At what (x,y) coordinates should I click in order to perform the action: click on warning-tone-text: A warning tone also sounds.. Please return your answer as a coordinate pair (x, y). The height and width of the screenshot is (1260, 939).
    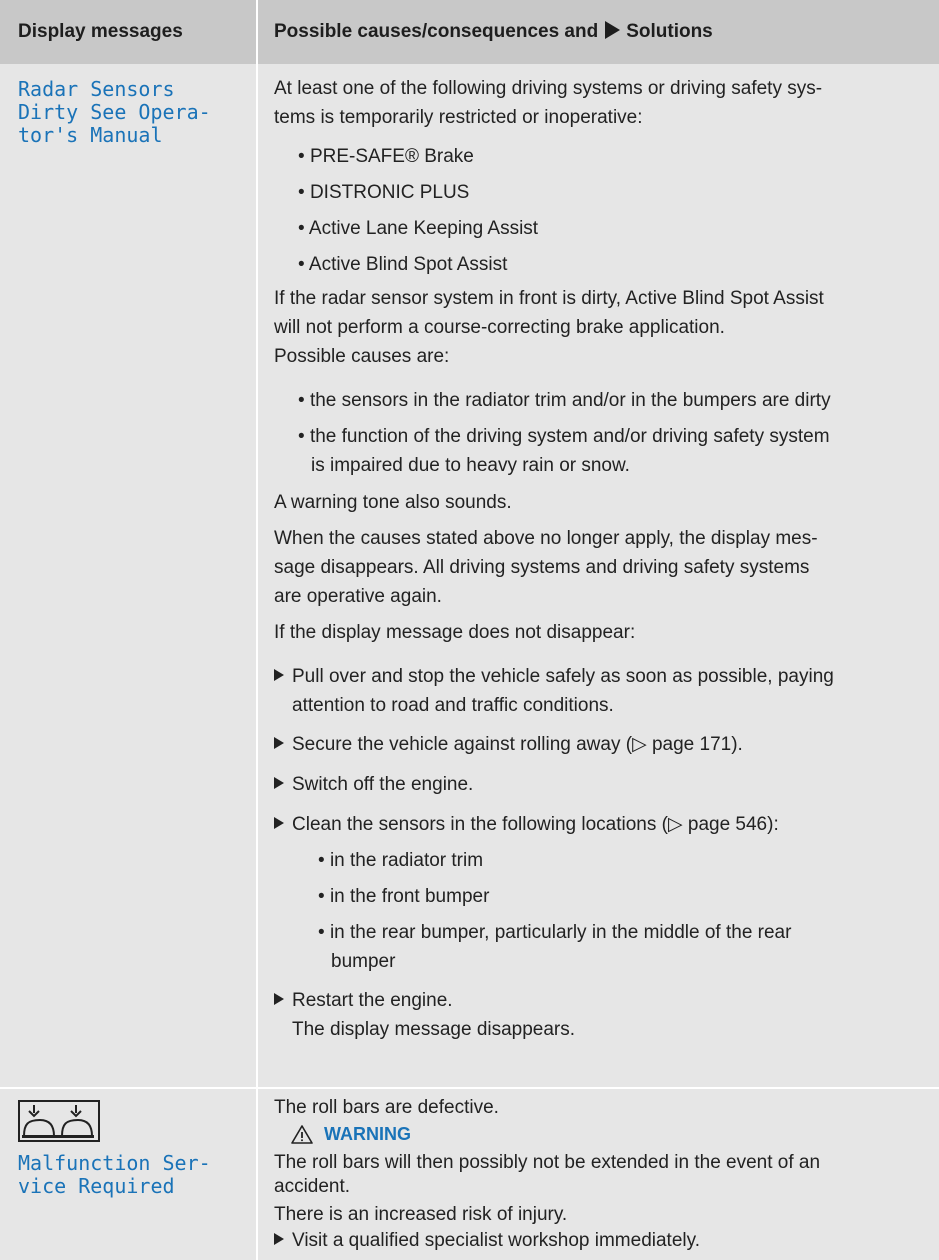
    Looking at the image, I should click on (393, 502).